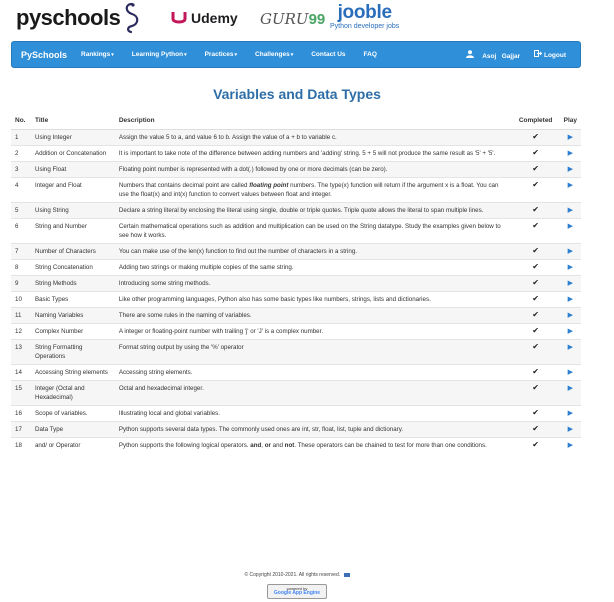 This screenshot has width=614, height=602. Describe the element at coordinates (297, 591) in the screenshot. I see `google-app-engine-badge: powered by Google App Engine` at that location.